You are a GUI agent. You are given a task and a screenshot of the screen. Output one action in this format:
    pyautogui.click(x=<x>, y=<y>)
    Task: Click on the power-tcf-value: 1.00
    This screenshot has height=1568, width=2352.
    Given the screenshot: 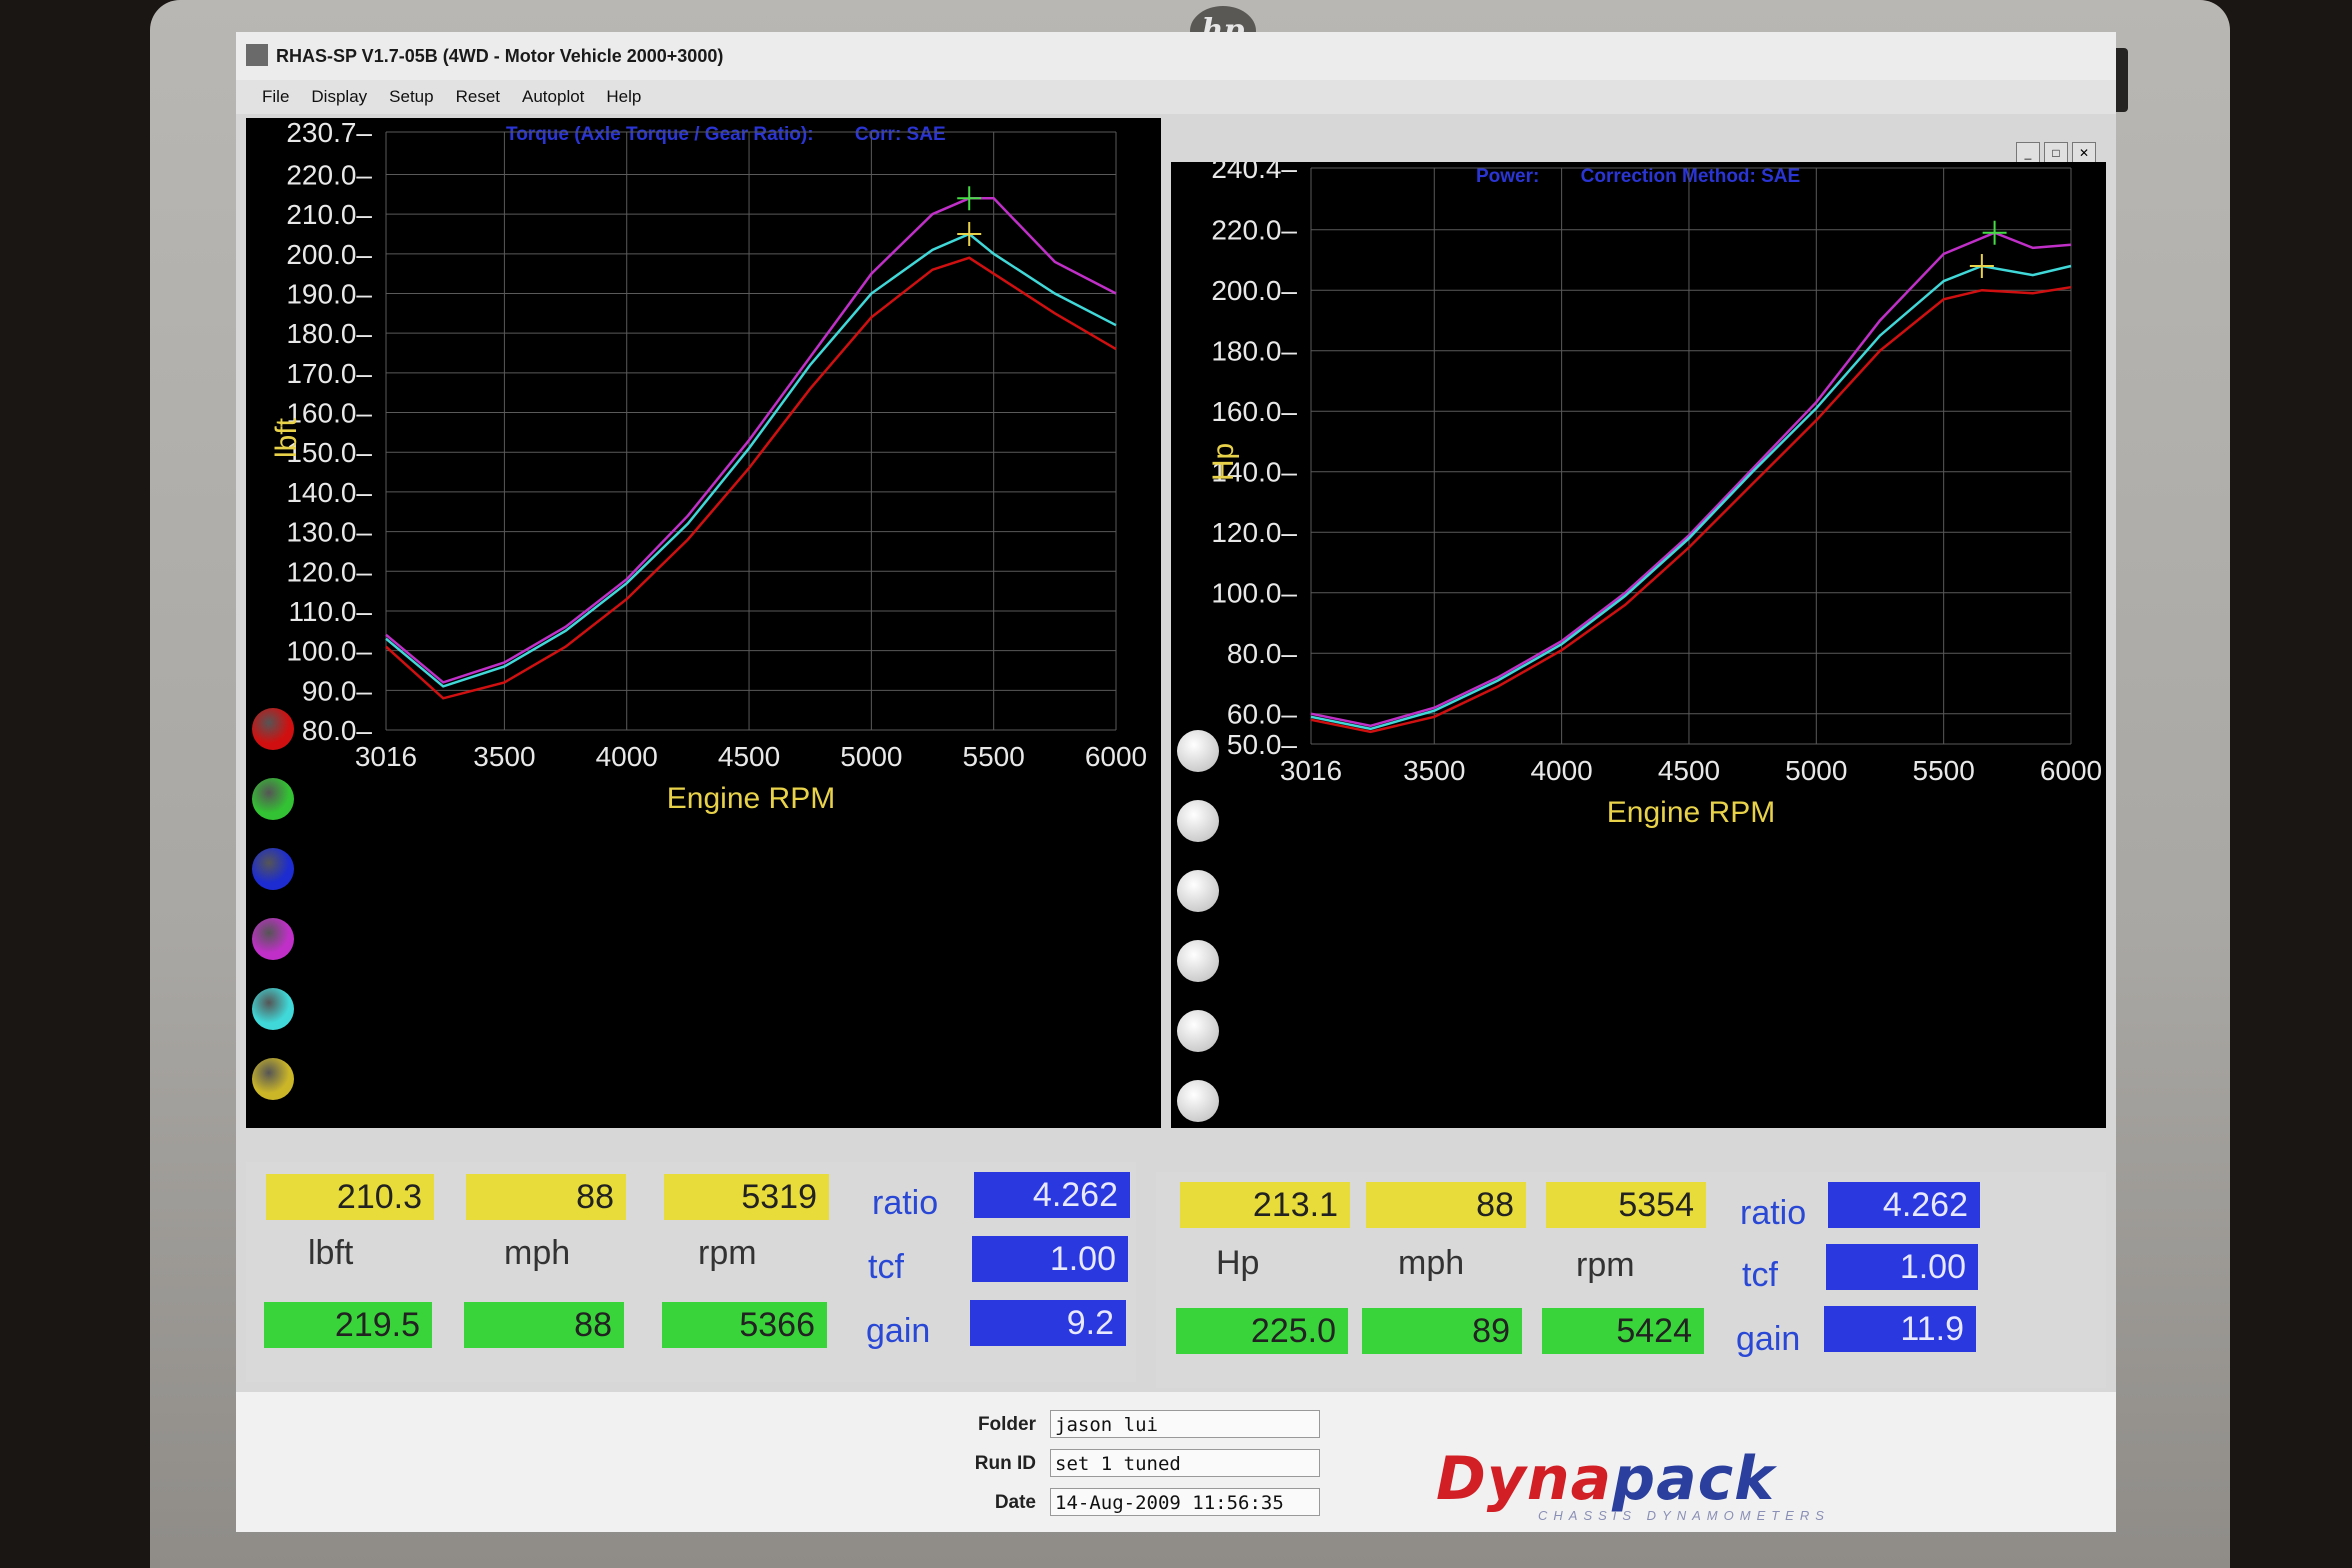 What is the action you would take?
    pyautogui.click(x=1902, y=1267)
    